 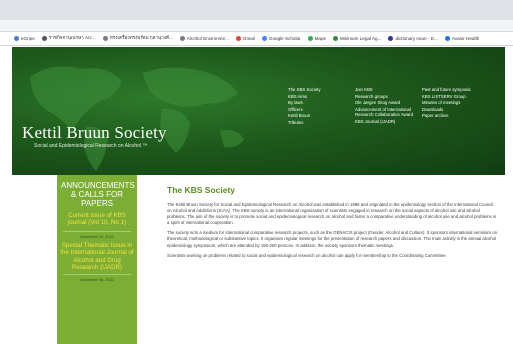 I want to click on google-scholar-icon, so click(x=264, y=38).